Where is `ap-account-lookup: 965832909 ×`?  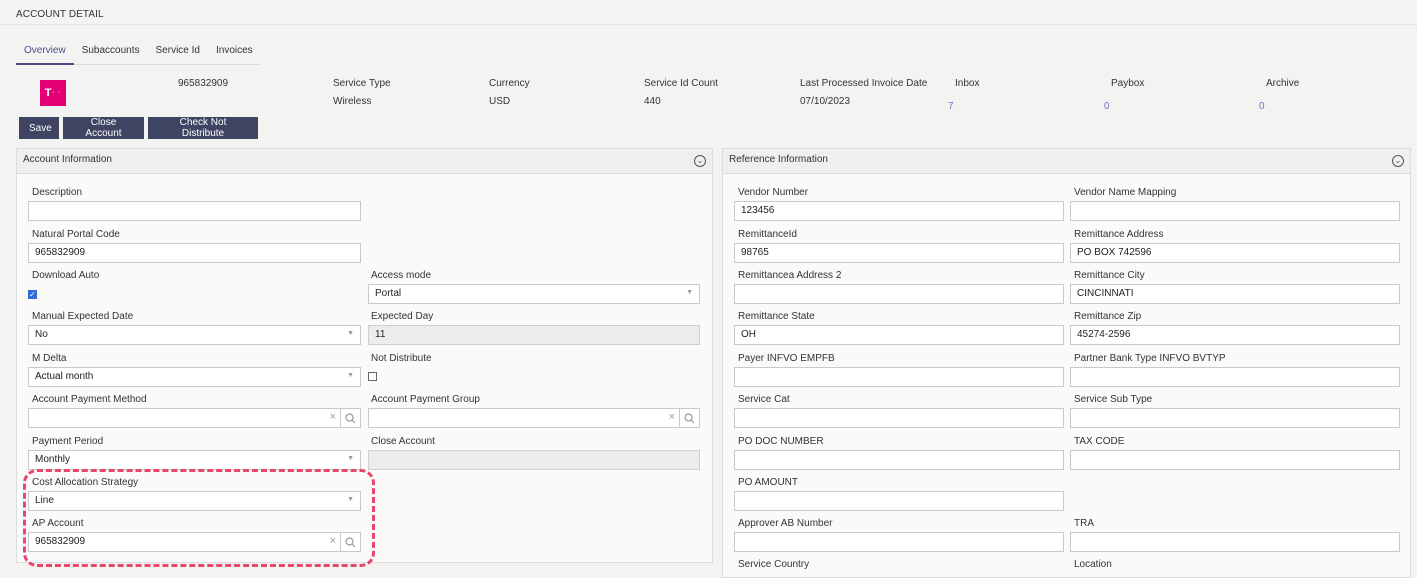 ap-account-lookup: 965832909 × is located at coordinates (194, 542).